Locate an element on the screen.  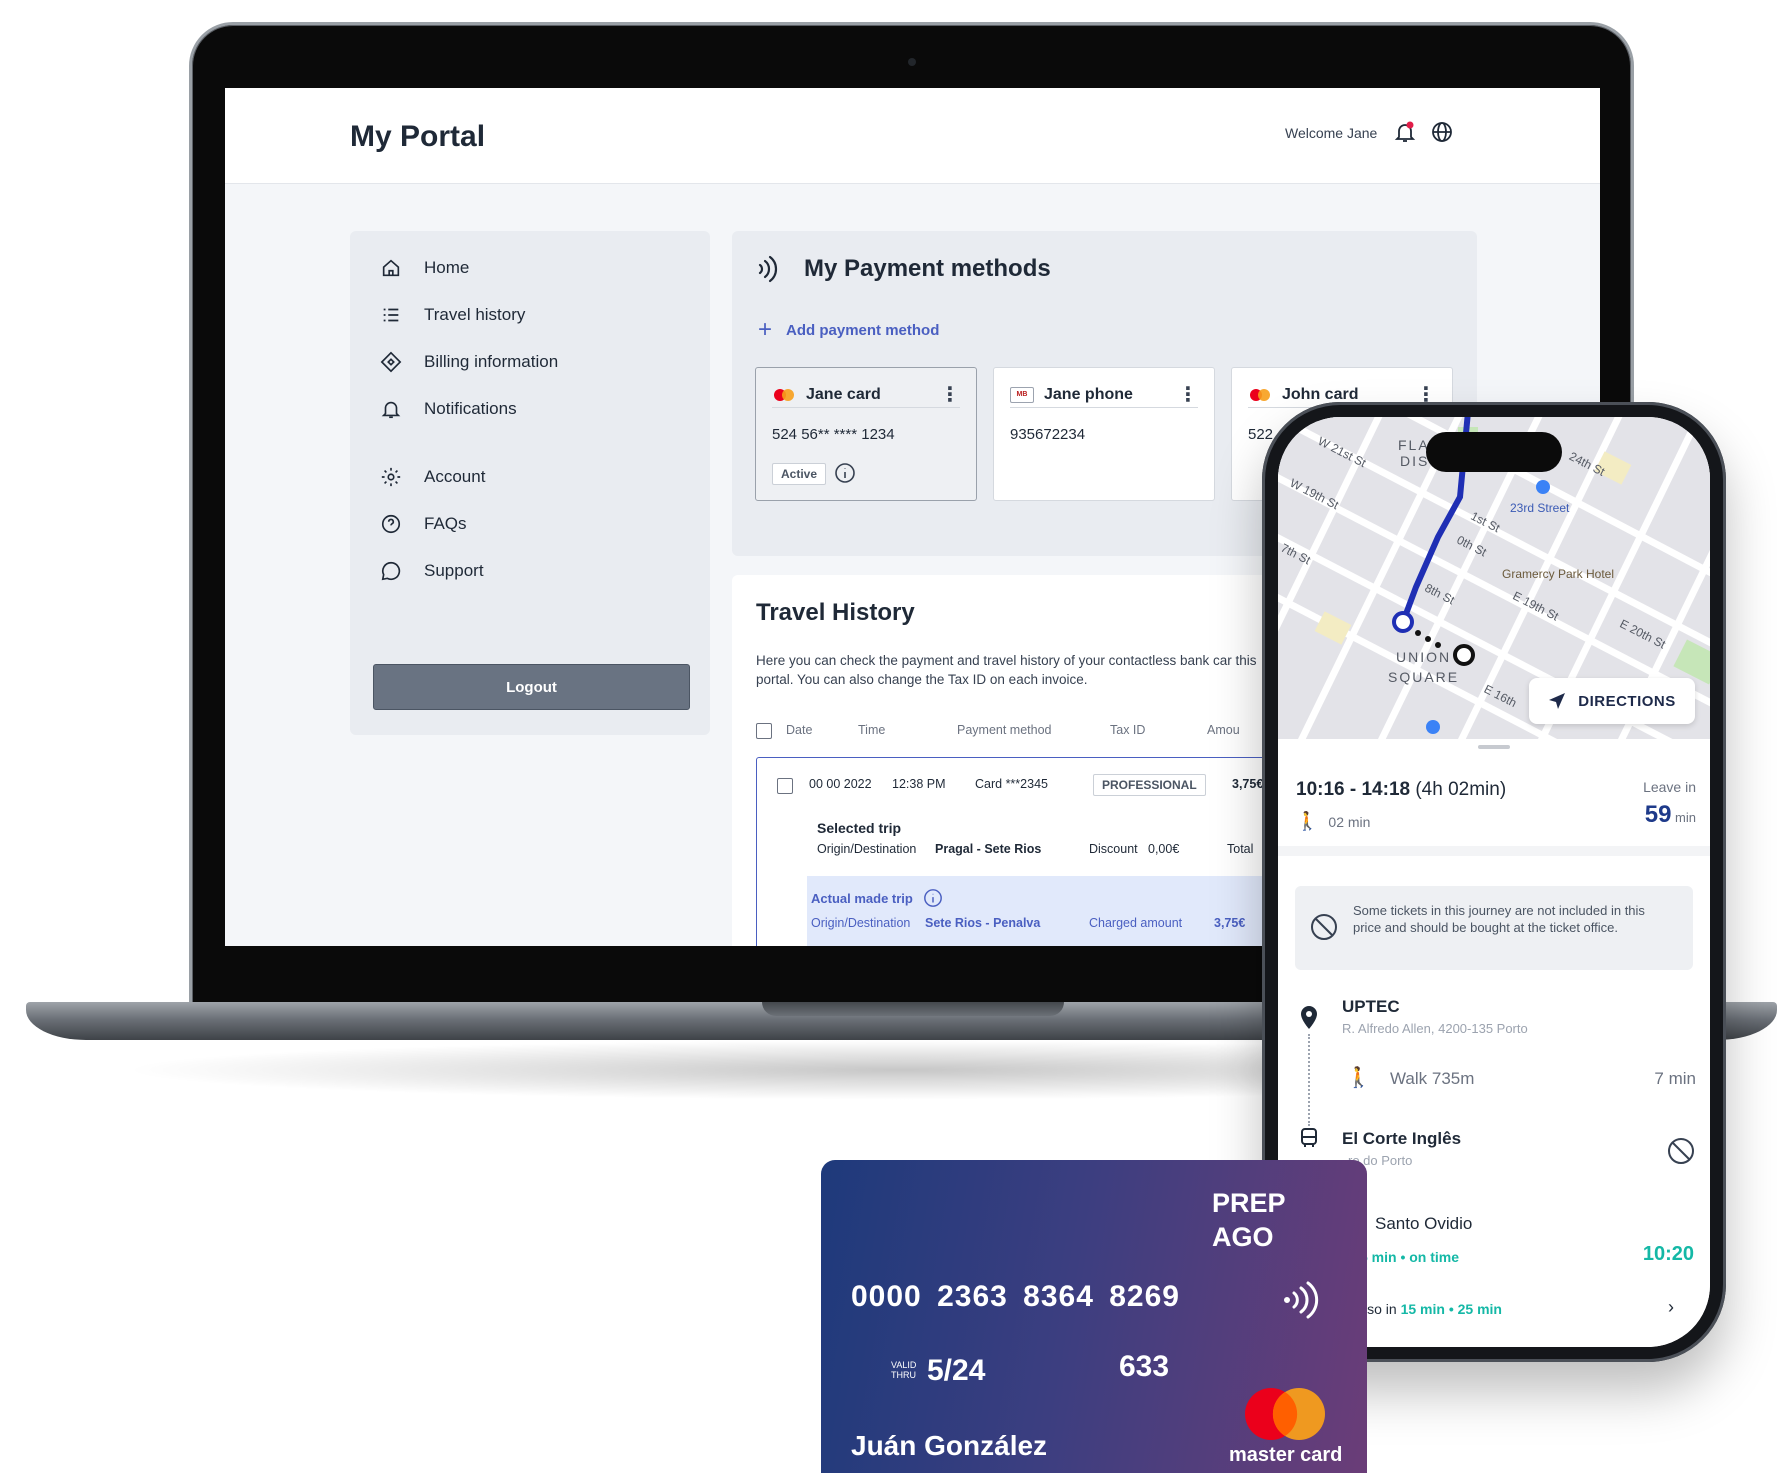
map-label: UNION is located at coordinates (1424, 657).